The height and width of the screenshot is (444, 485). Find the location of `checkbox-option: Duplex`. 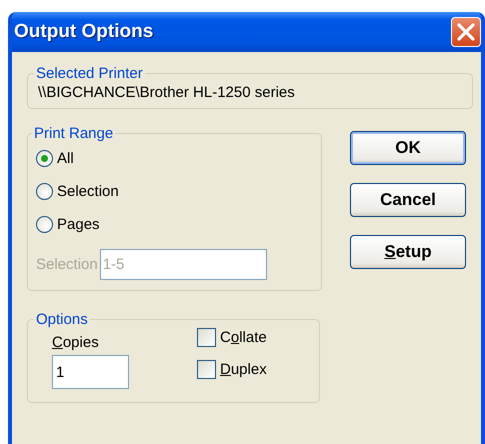

checkbox-option: Duplex is located at coordinates (232, 369).